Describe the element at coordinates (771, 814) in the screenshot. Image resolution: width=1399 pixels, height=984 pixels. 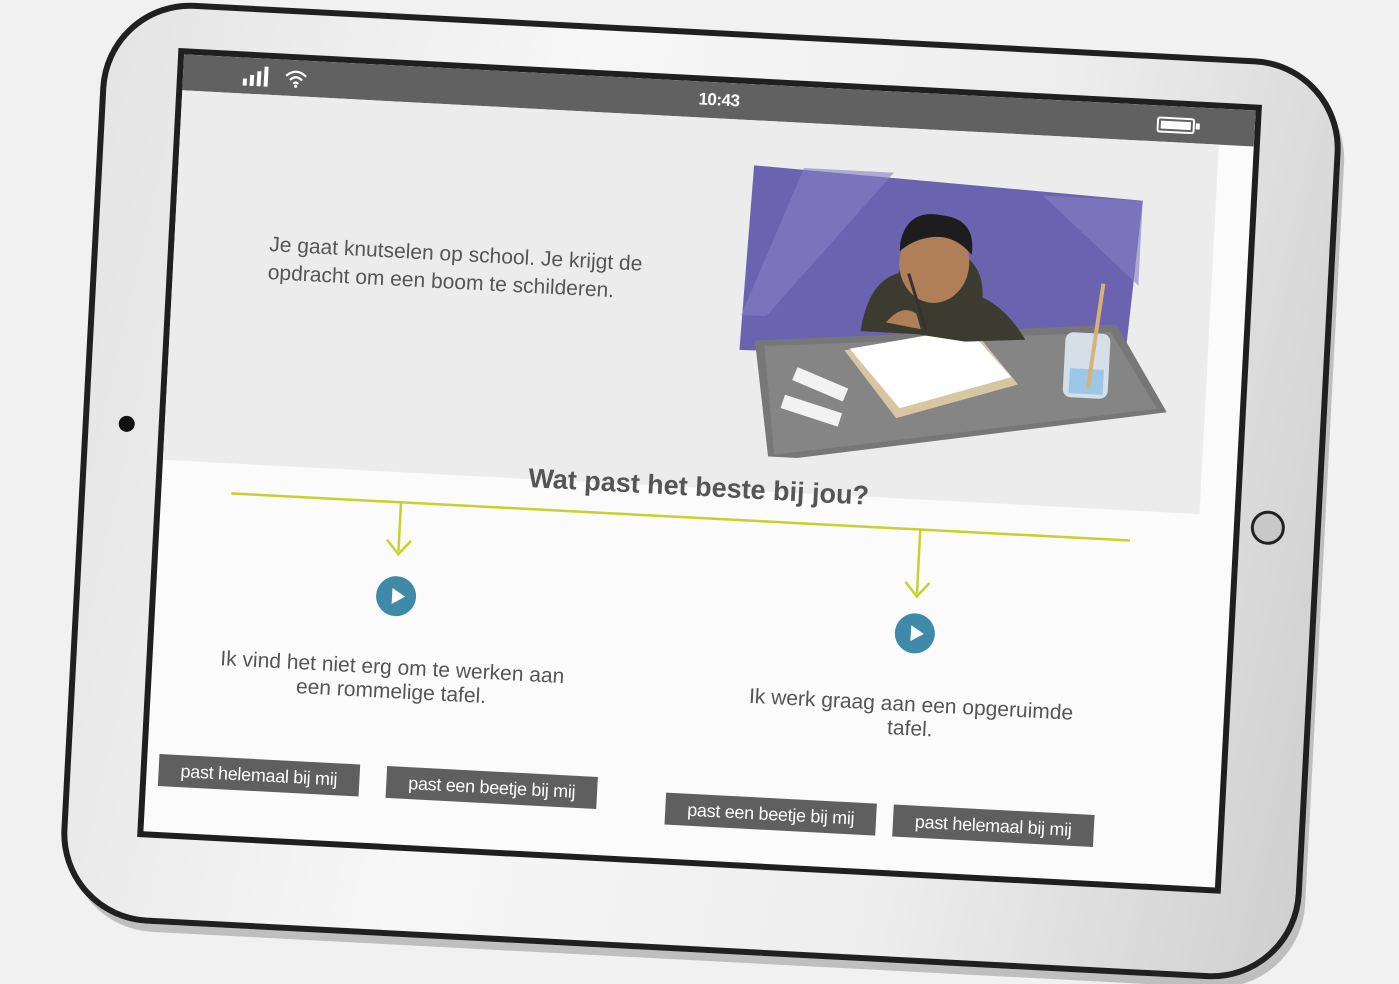
I see `choice-2-somewhat-fits-button: past een beetje bij mij` at that location.